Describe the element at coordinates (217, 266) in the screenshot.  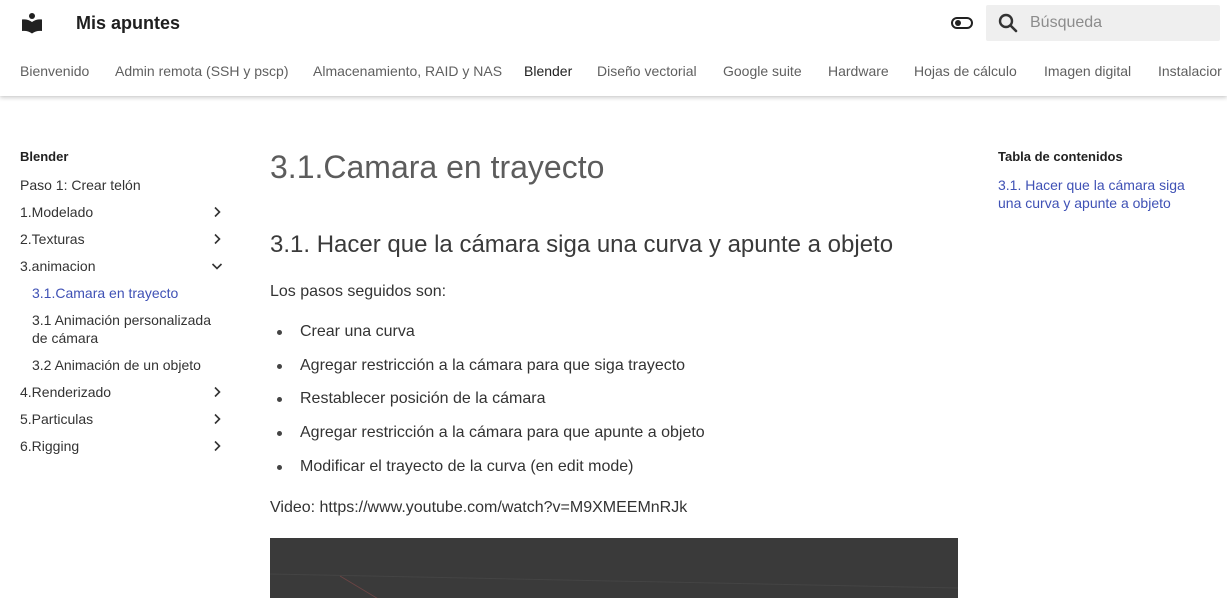
I see `chevron-down-icon` at that location.